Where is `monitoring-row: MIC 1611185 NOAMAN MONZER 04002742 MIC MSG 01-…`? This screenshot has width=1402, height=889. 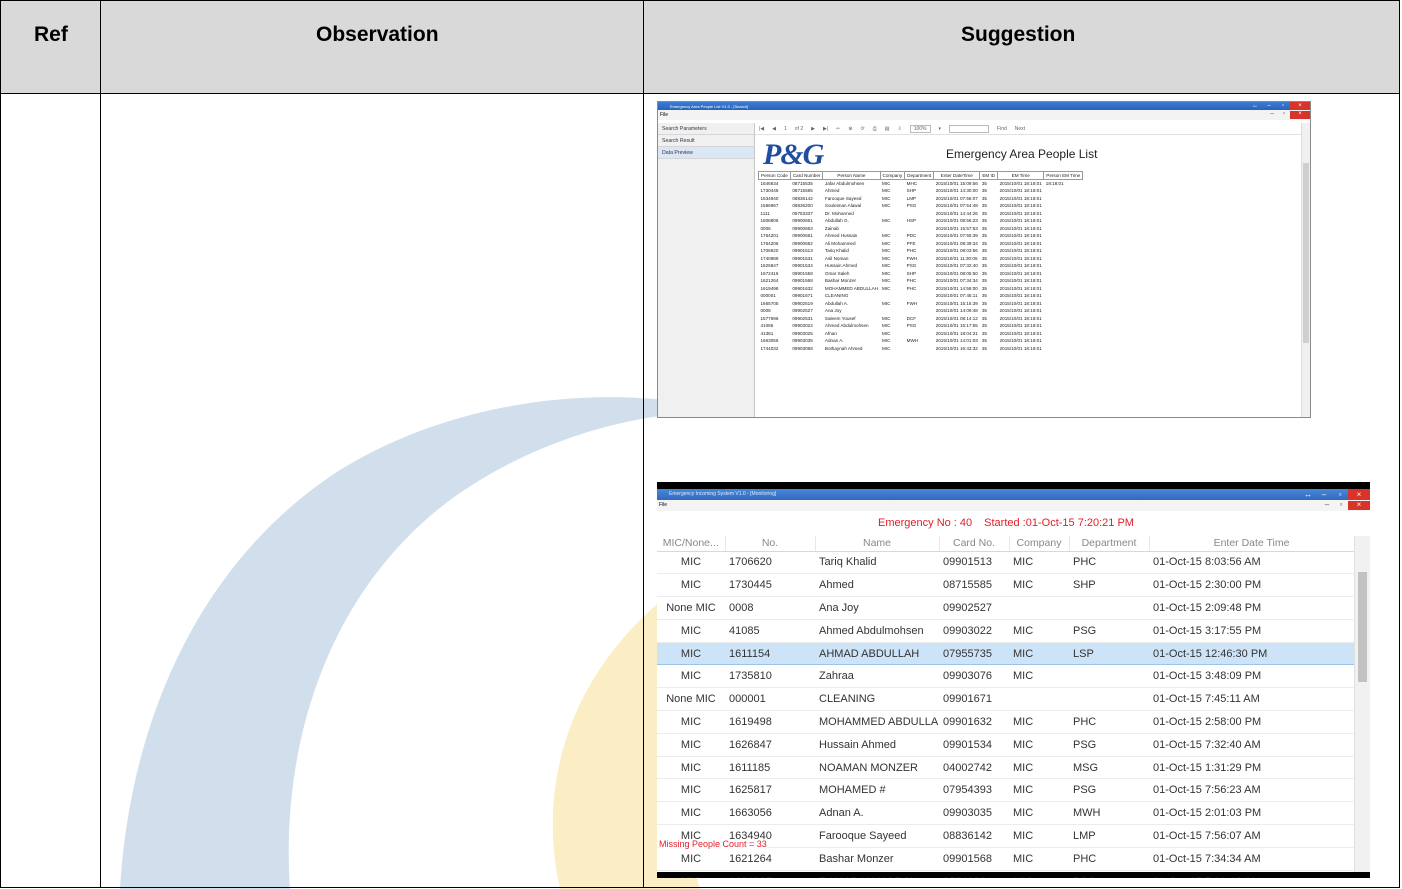
monitoring-row: MIC 1611185 NOAMAN MONZER 04002742 MIC MSG 01-… is located at coordinates (1005, 768).